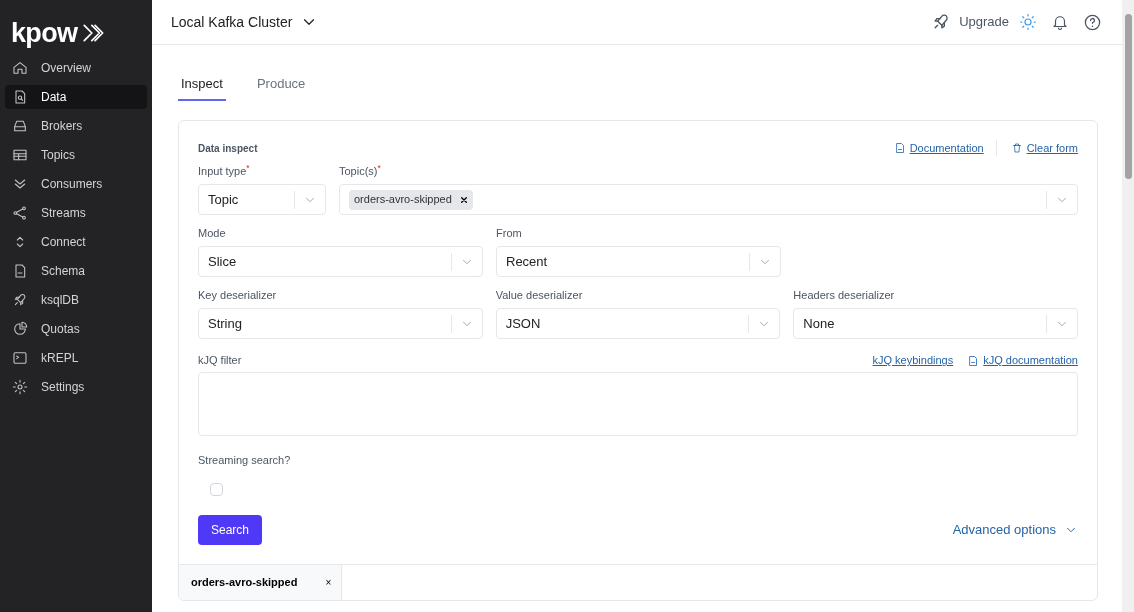 This screenshot has width=1134, height=612. I want to click on bell-icon, so click(1060, 22).